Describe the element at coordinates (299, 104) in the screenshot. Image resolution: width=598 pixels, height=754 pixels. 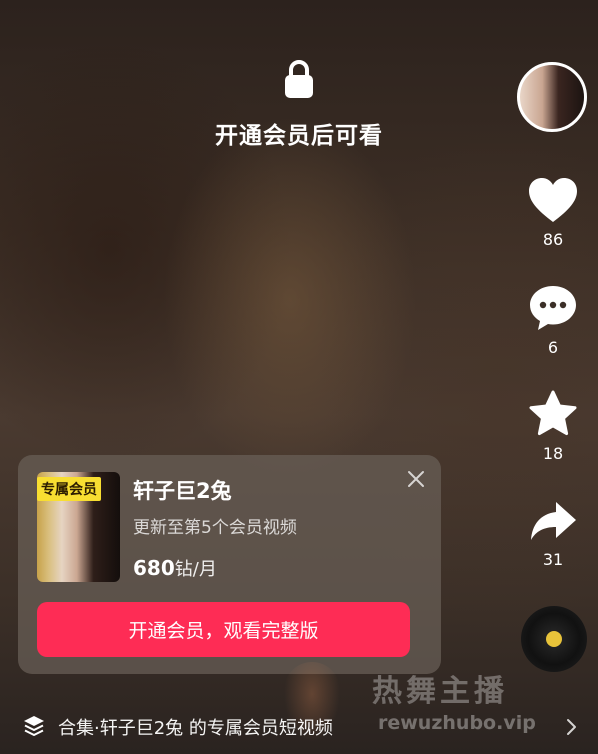
I see `lock-overlay: 开通会员后可看` at that location.